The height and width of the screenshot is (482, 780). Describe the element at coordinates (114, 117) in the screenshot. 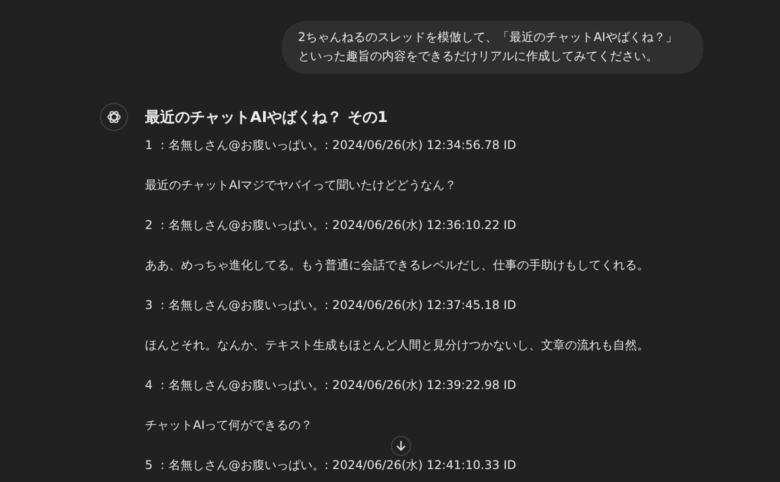

I see `assistant-avatar-icon` at that location.